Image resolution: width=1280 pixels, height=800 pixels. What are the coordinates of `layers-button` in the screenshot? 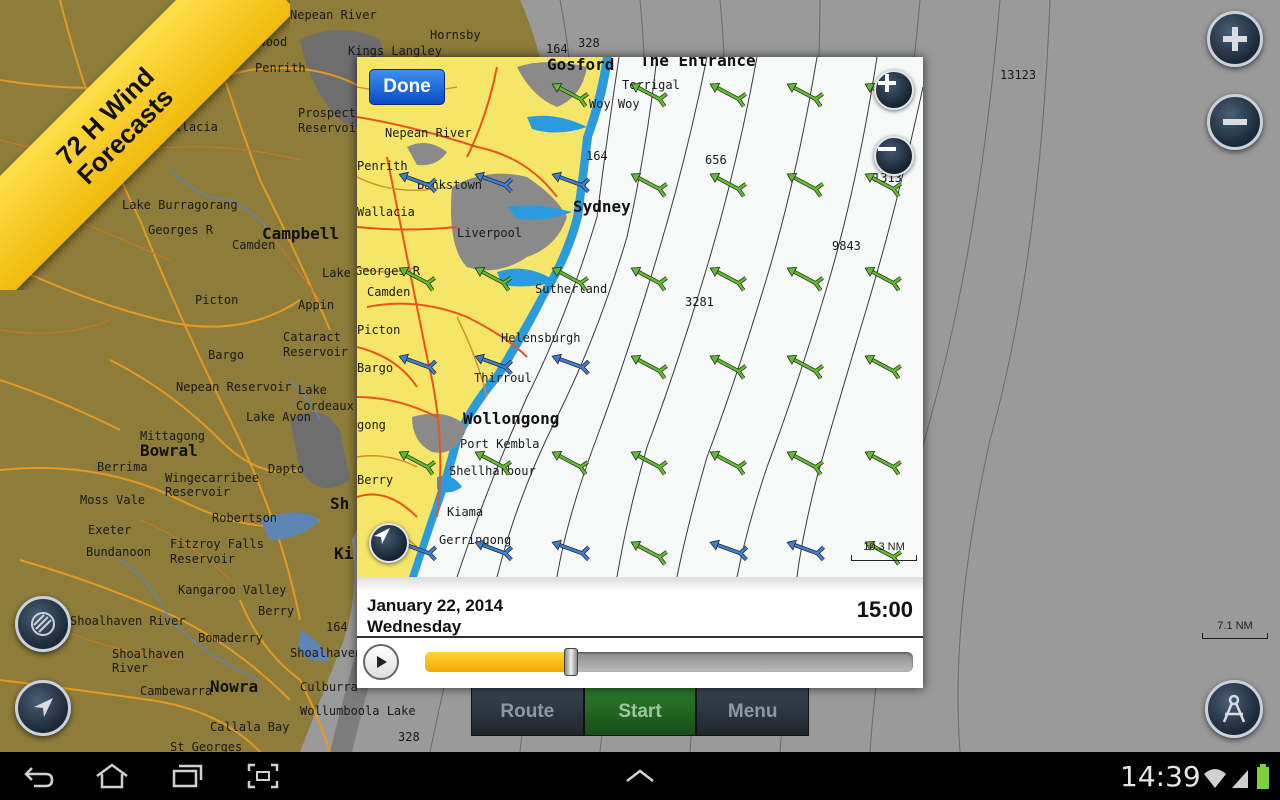 It's located at (43, 624).